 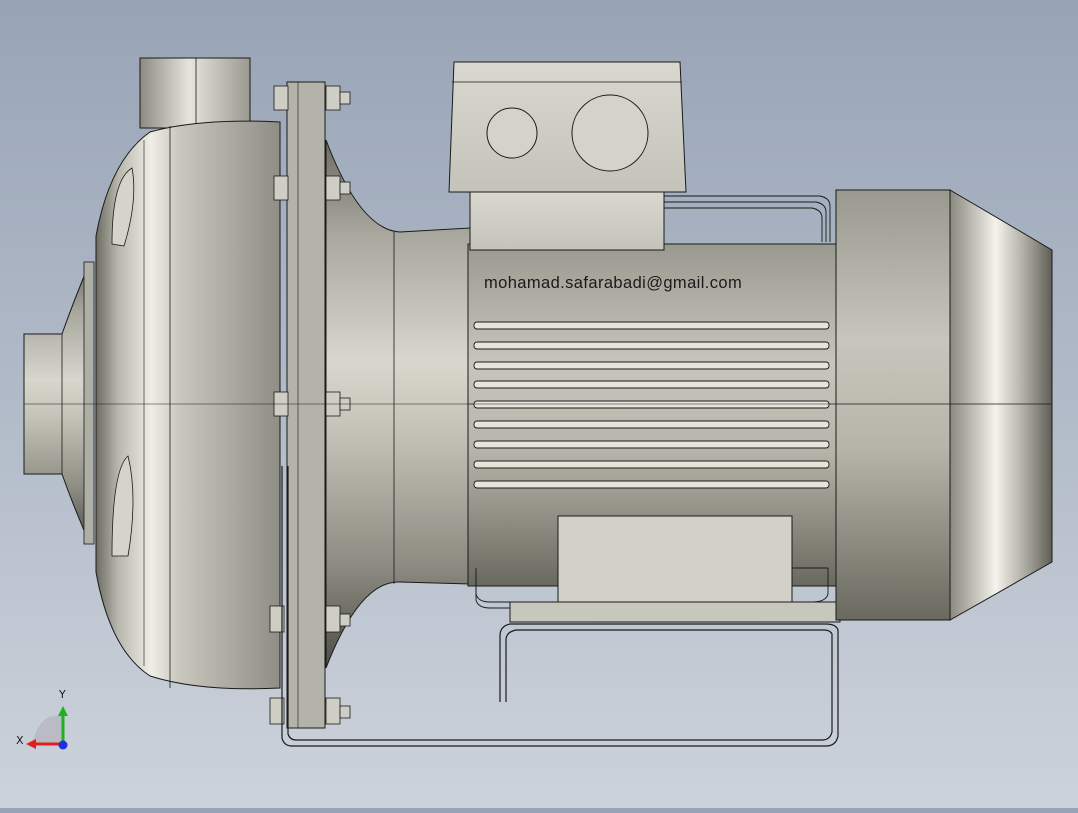 I want to click on fan-cover, so click(x=944, y=405).